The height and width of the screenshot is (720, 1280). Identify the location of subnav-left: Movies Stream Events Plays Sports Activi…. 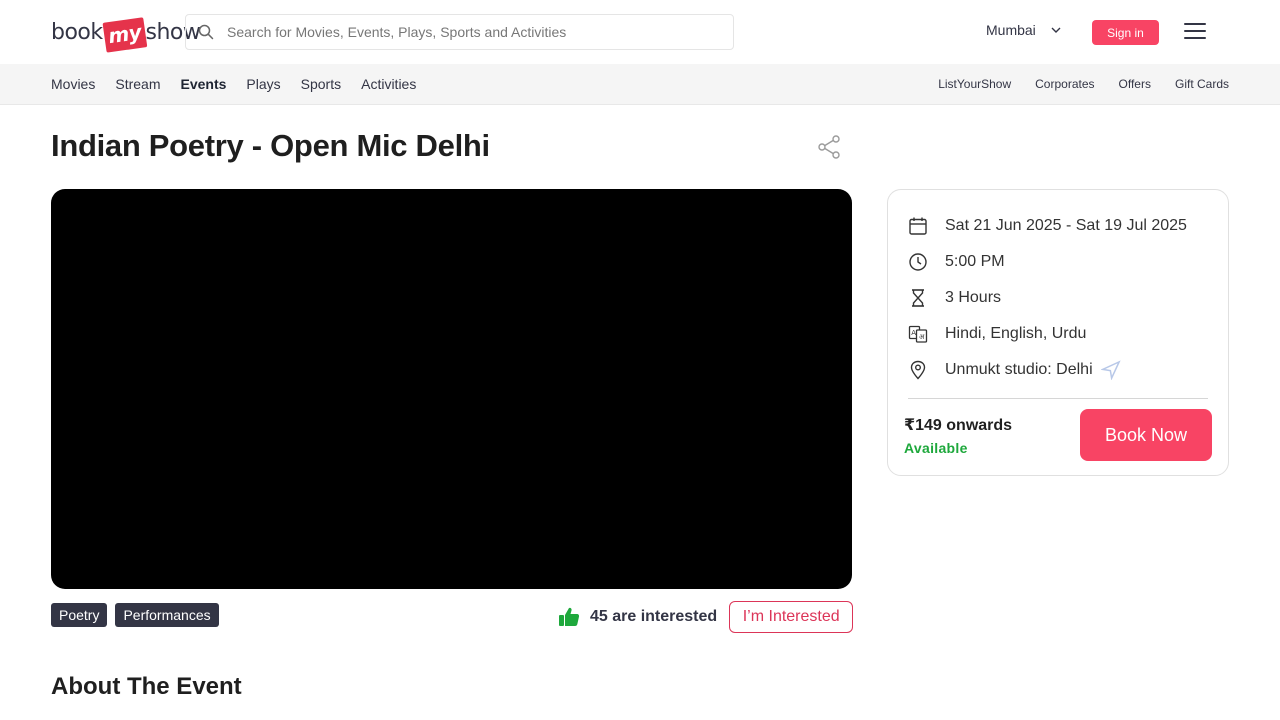
(243, 84).